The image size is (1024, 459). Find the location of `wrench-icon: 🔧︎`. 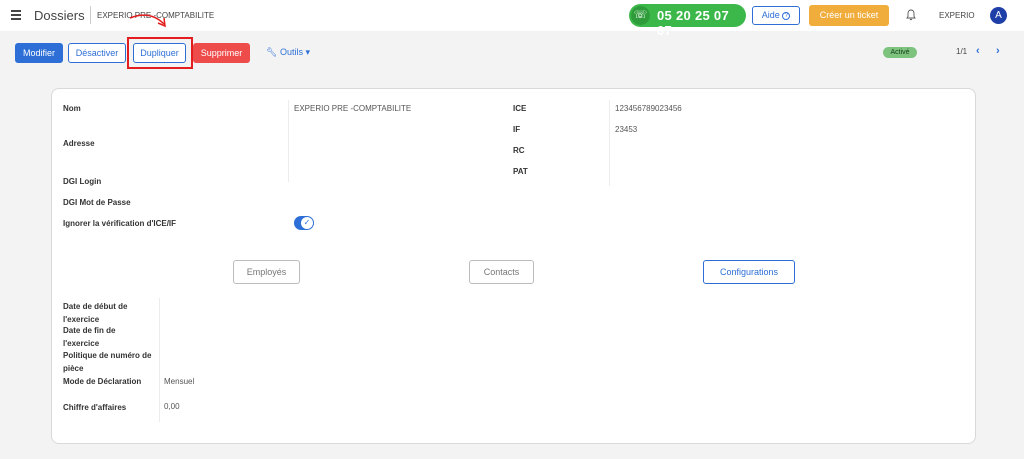

wrench-icon: 🔧︎ is located at coordinates (272, 52).